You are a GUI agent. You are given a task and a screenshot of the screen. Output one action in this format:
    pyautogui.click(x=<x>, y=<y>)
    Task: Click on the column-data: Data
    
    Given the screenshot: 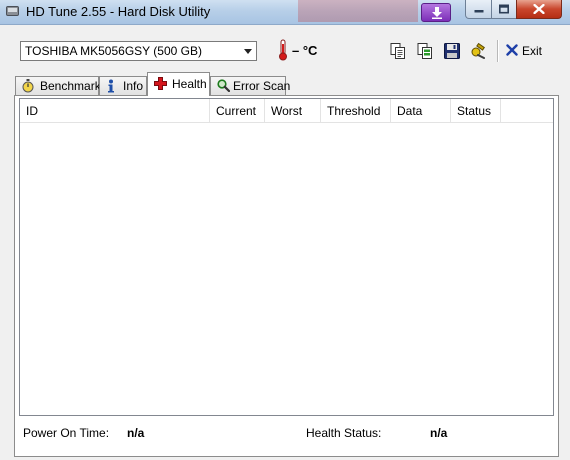 What is the action you would take?
    pyautogui.click(x=421, y=110)
    